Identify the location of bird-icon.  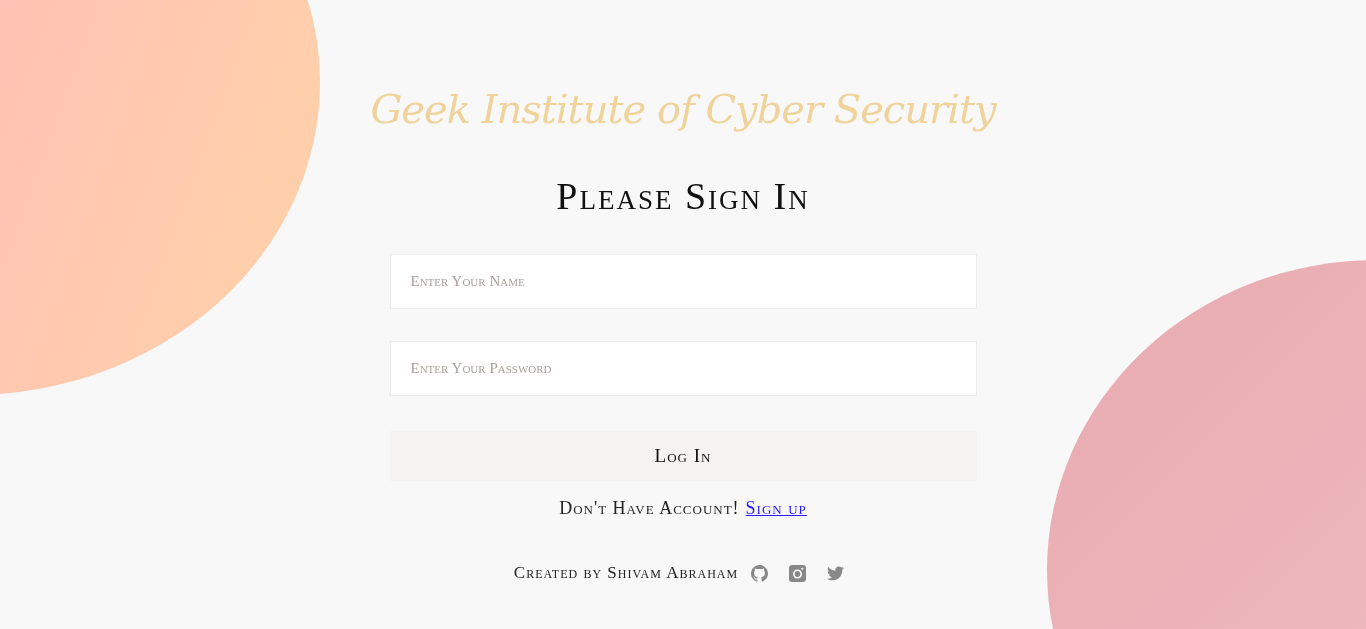
(836, 573).